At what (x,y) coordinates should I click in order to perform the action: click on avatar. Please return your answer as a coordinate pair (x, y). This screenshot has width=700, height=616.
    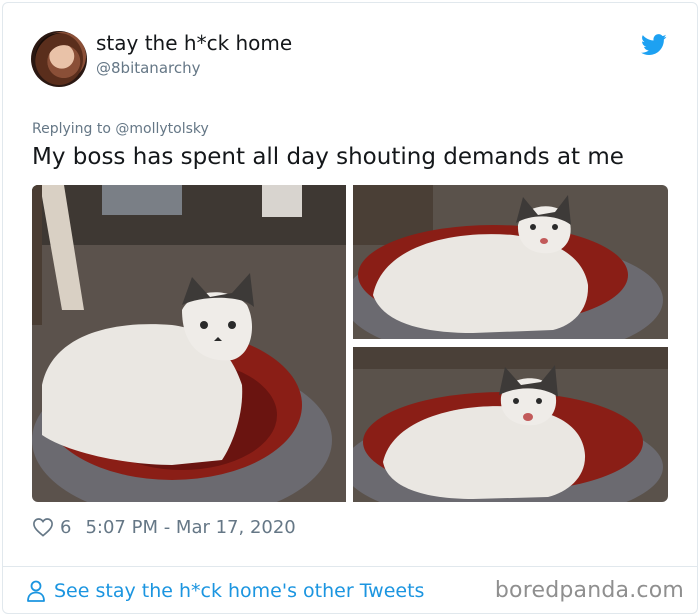
    Looking at the image, I should click on (59, 59).